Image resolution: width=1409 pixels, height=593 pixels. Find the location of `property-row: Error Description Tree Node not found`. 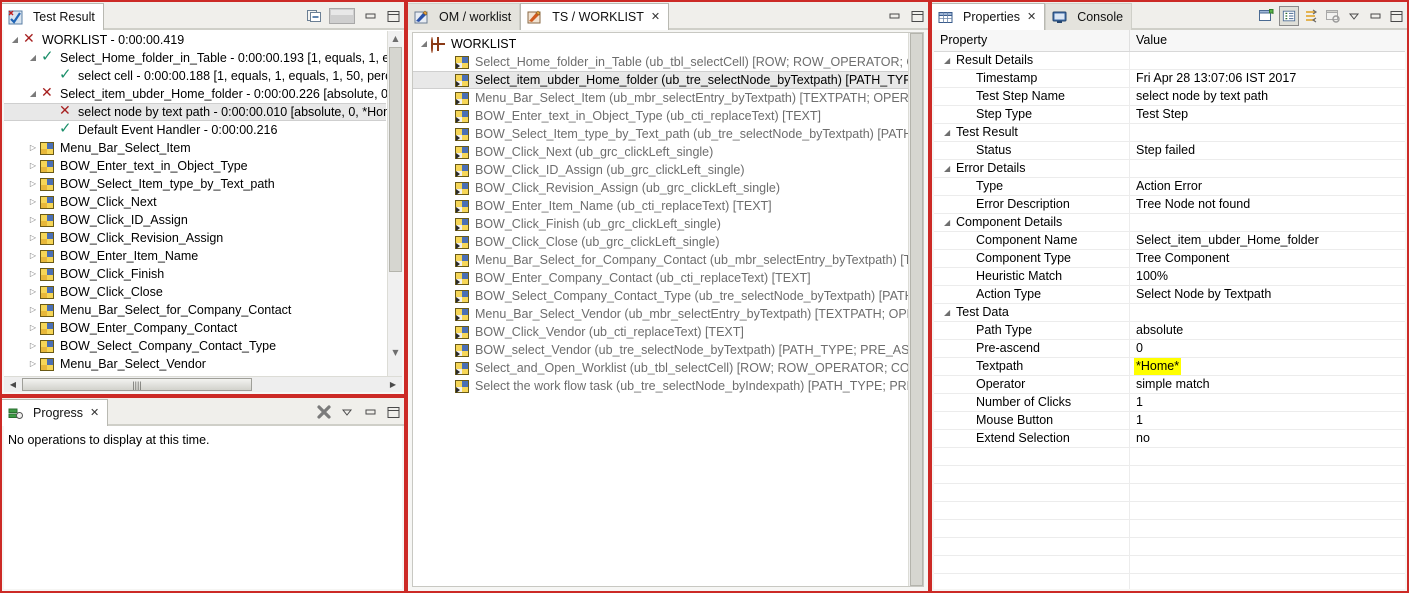

property-row: Error Description Tree Node not found is located at coordinates (1169, 205).